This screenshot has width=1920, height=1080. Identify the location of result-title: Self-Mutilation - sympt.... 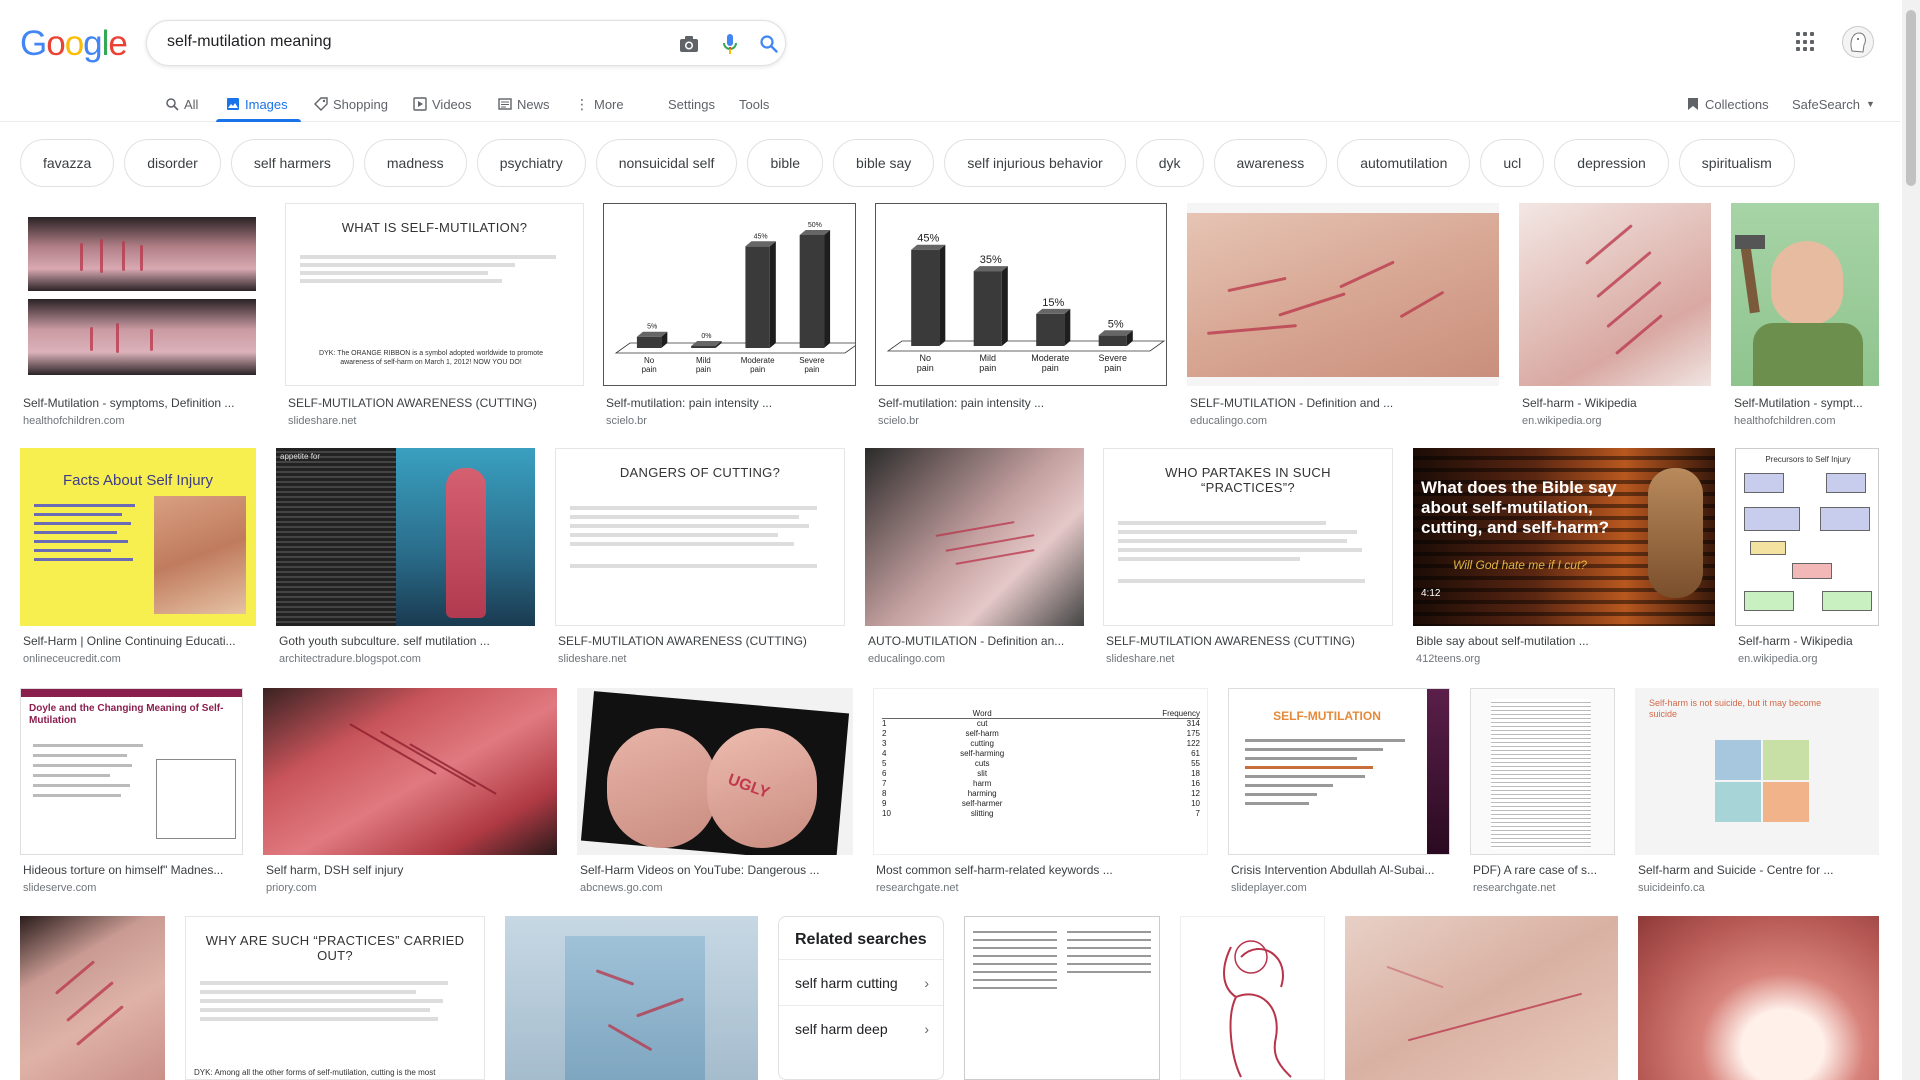
(1807, 403).